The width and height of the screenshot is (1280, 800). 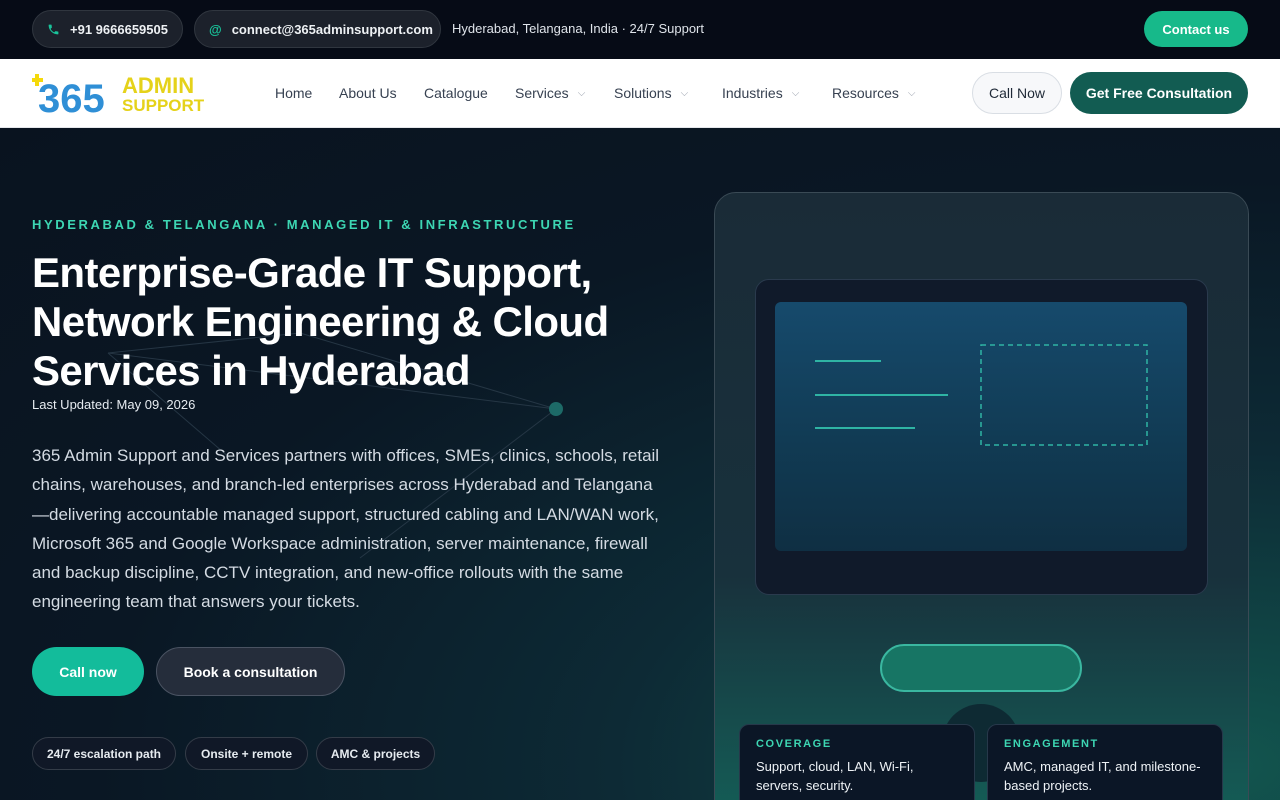 I want to click on nav-solutions: Solutions ⌵, so click(x=651, y=93).